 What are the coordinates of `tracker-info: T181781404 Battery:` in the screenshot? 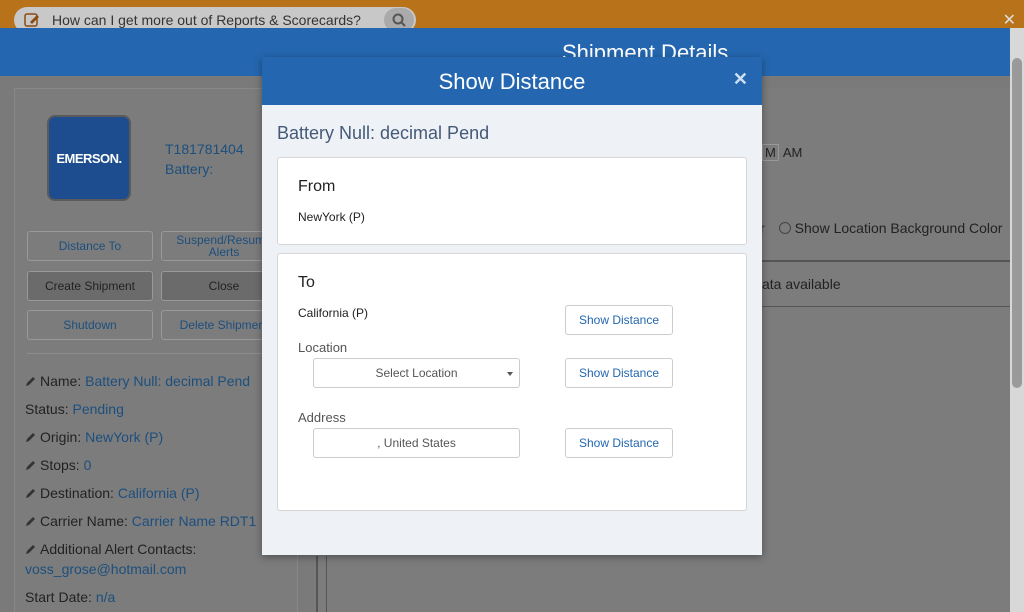 It's located at (204, 159).